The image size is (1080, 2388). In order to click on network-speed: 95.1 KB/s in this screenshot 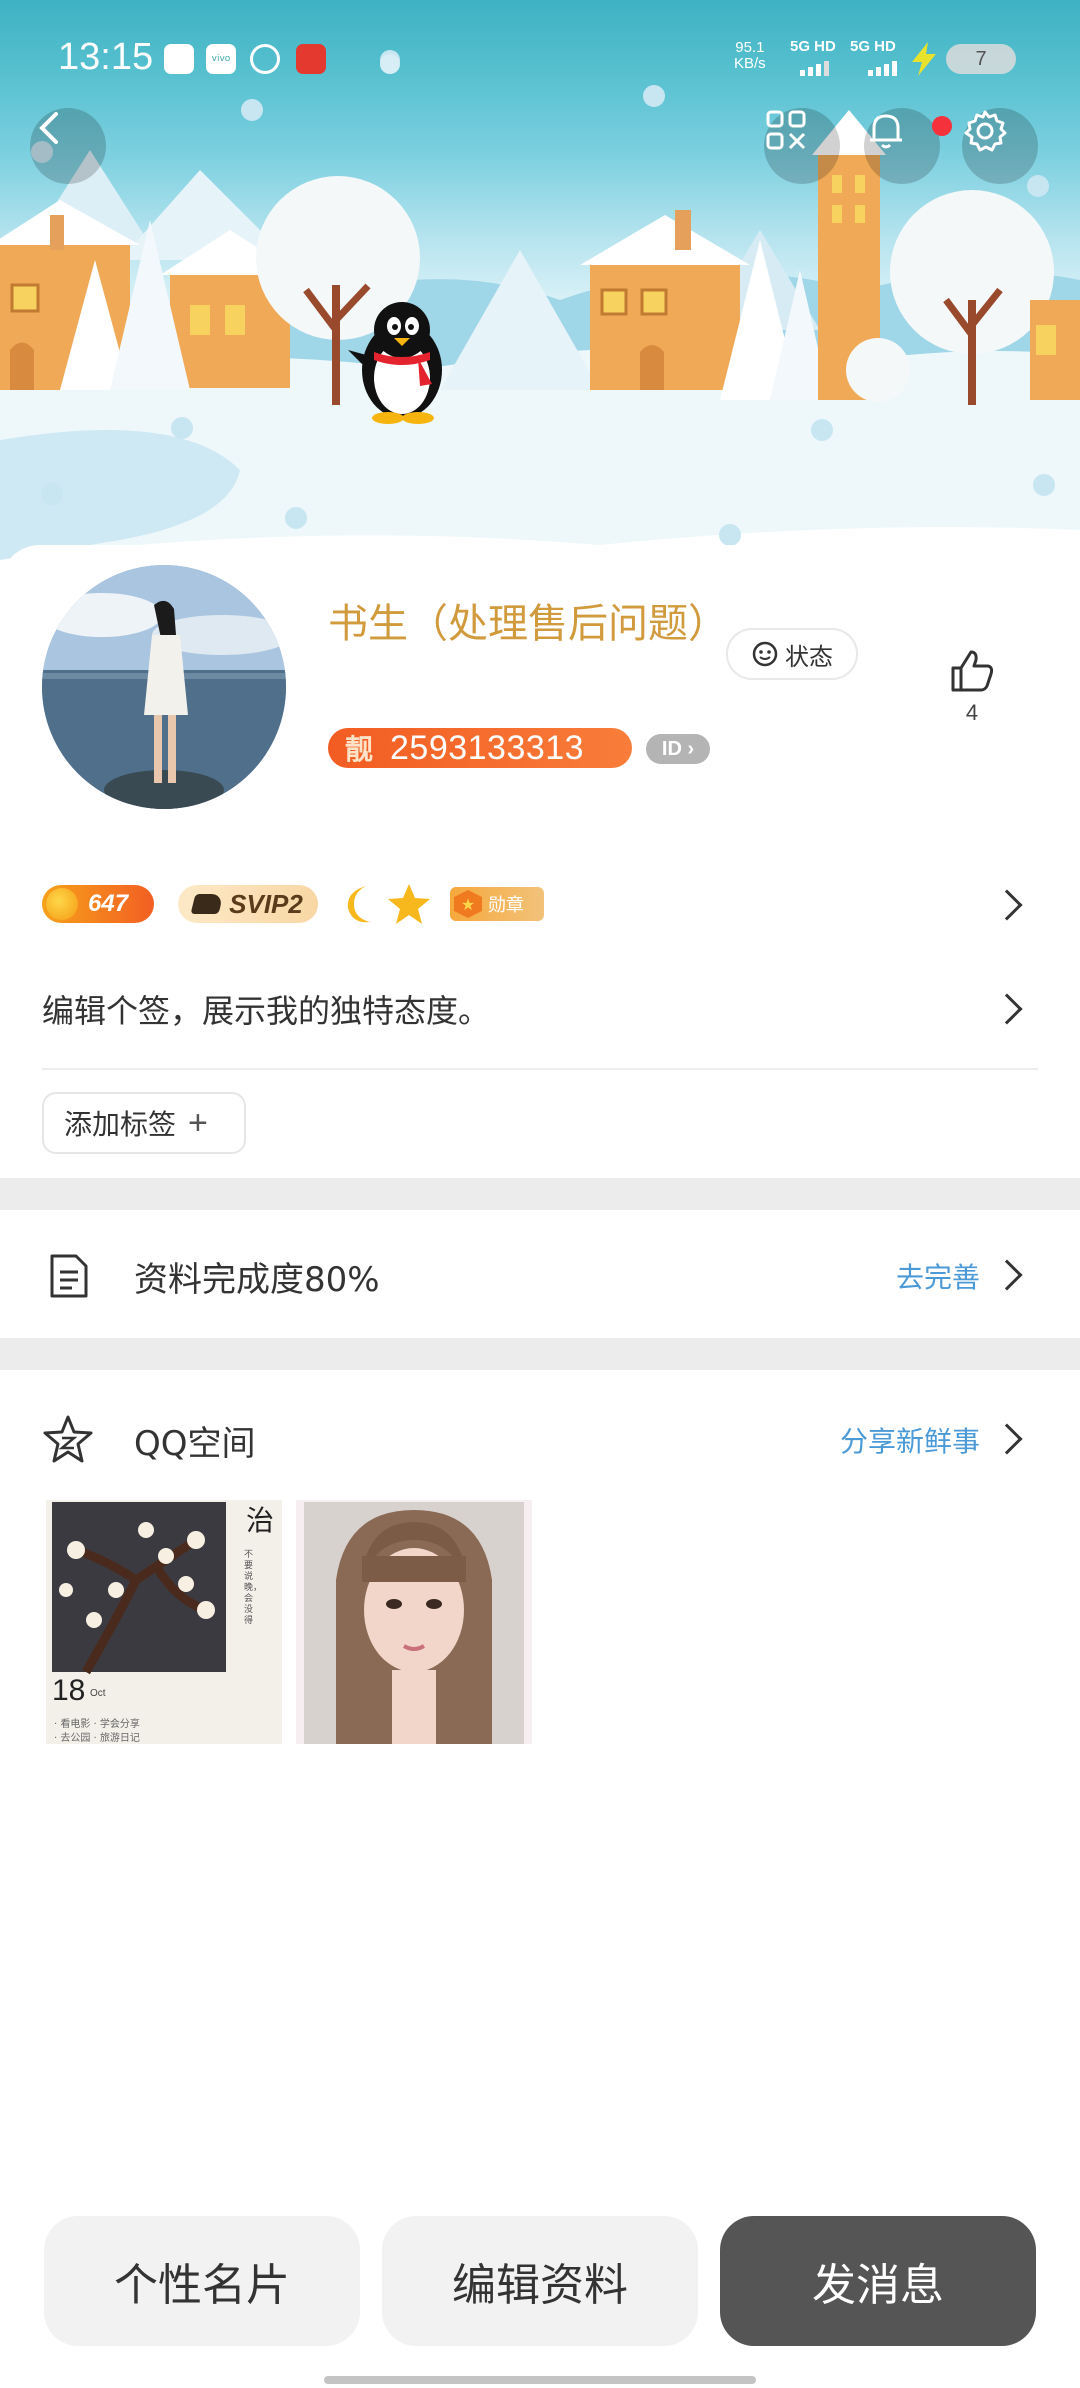, I will do `click(750, 56)`.